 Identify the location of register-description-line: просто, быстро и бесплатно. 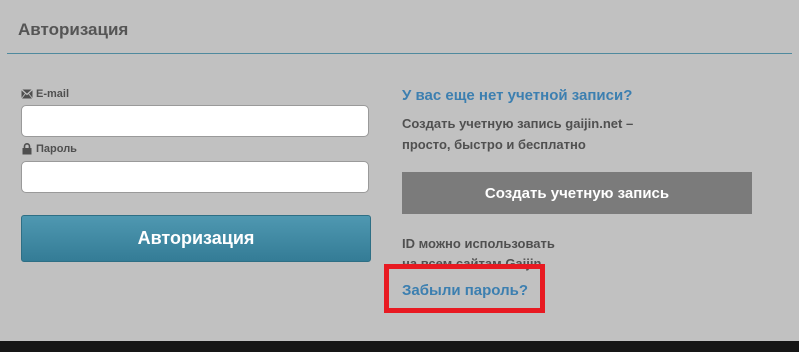
(494, 144).